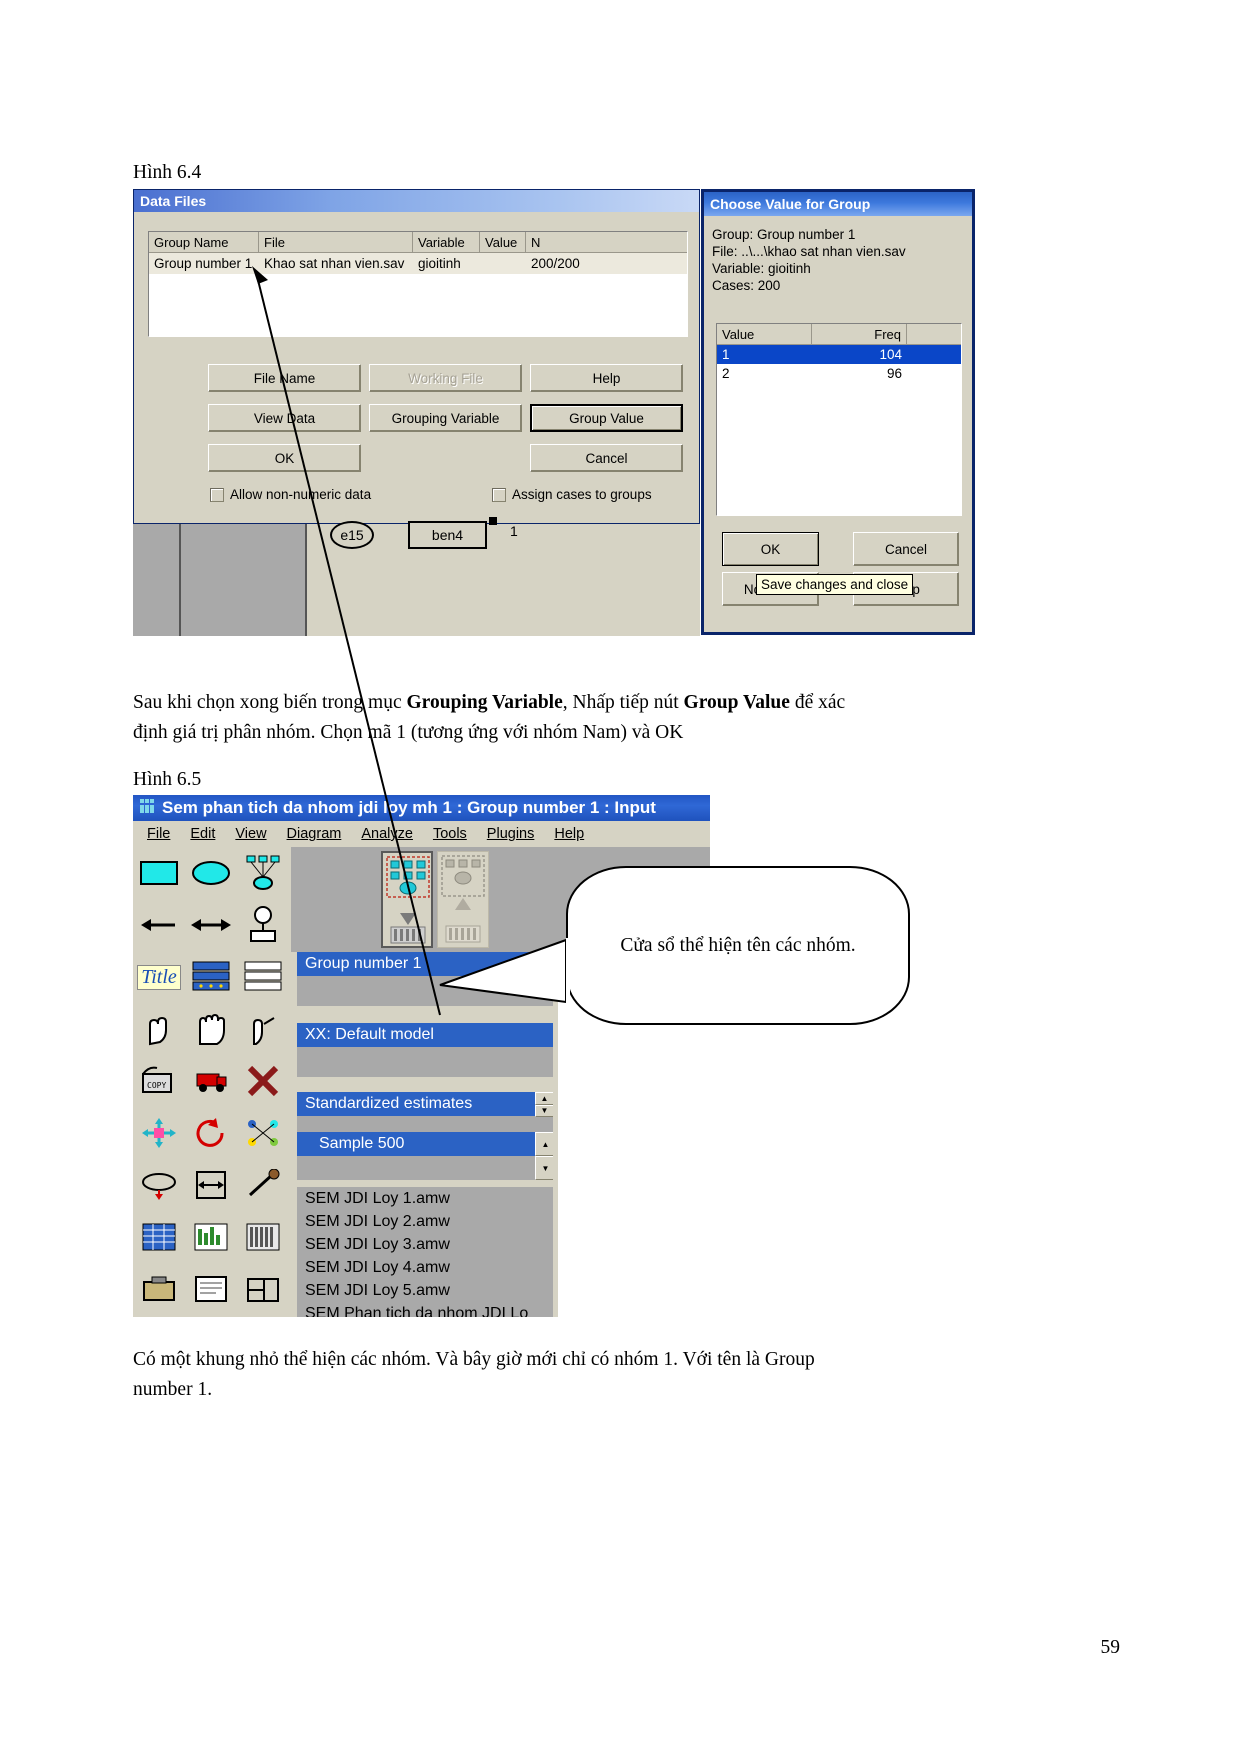  What do you see at coordinates (426, 1290) in the screenshot?
I see `list-item: SEM JDI Loy 5.amw` at bounding box center [426, 1290].